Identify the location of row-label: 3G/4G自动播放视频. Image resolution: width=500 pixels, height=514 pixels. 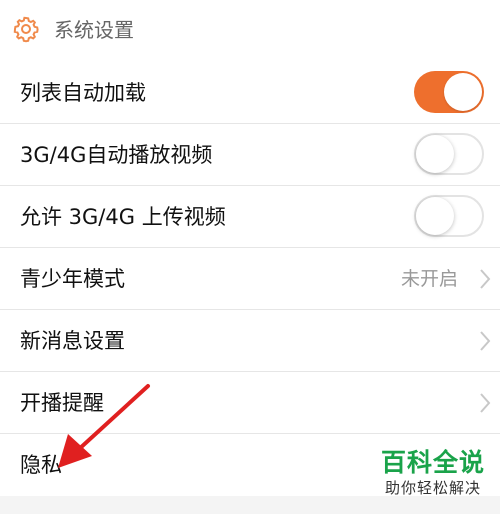
(116, 155).